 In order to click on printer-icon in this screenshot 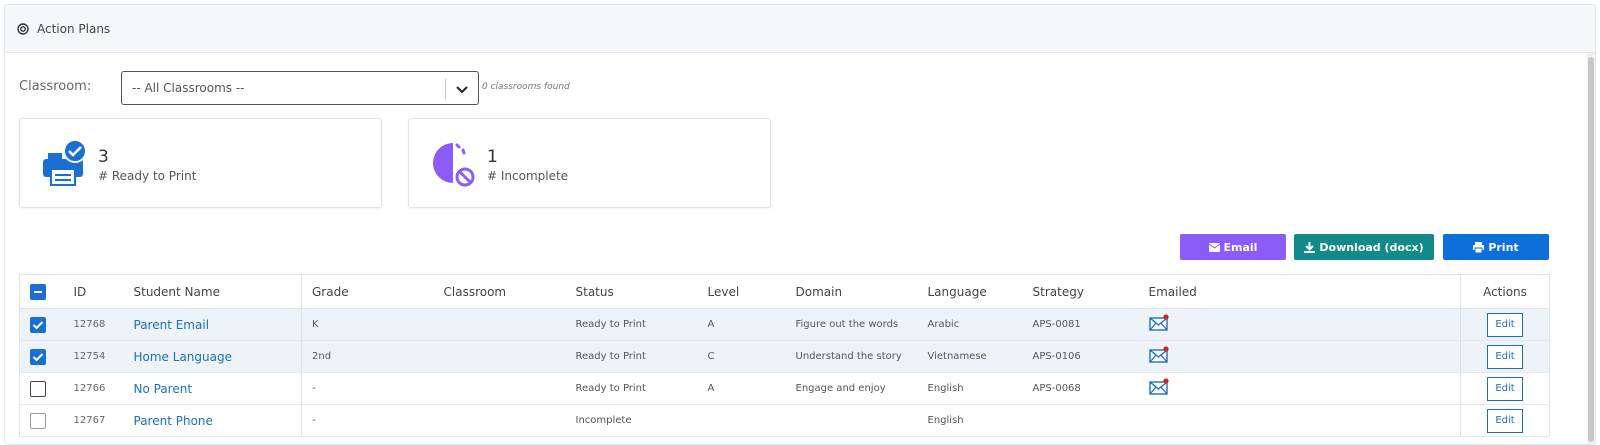, I will do `click(1479, 247)`.